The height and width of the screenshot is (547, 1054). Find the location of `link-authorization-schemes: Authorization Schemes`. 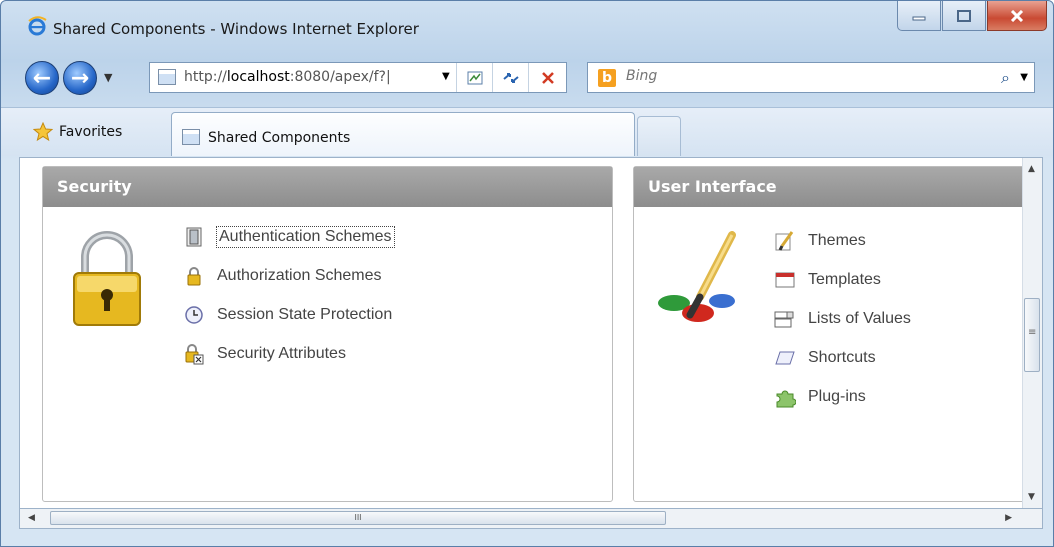

link-authorization-schemes: Authorization Schemes is located at coordinates (288, 275).